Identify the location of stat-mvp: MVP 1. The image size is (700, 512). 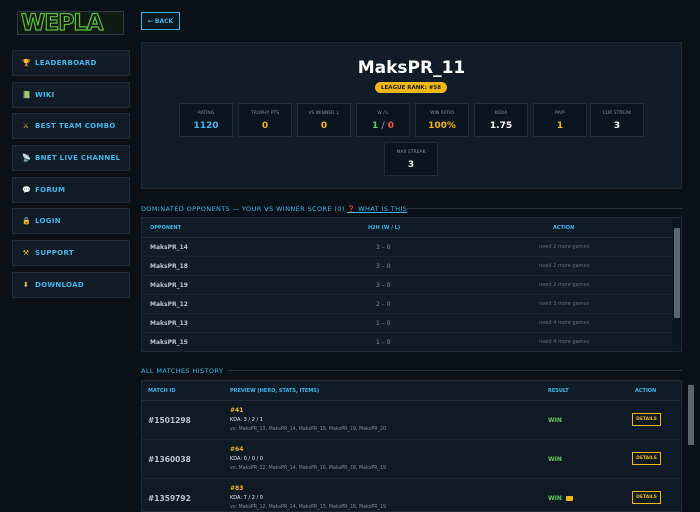
(560, 120).